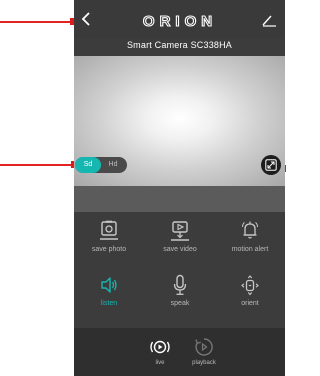 This screenshot has height=376, width=320. What do you see at coordinates (180, 231) in the screenshot?
I see `download-video-icon` at bounding box center [180, 231].